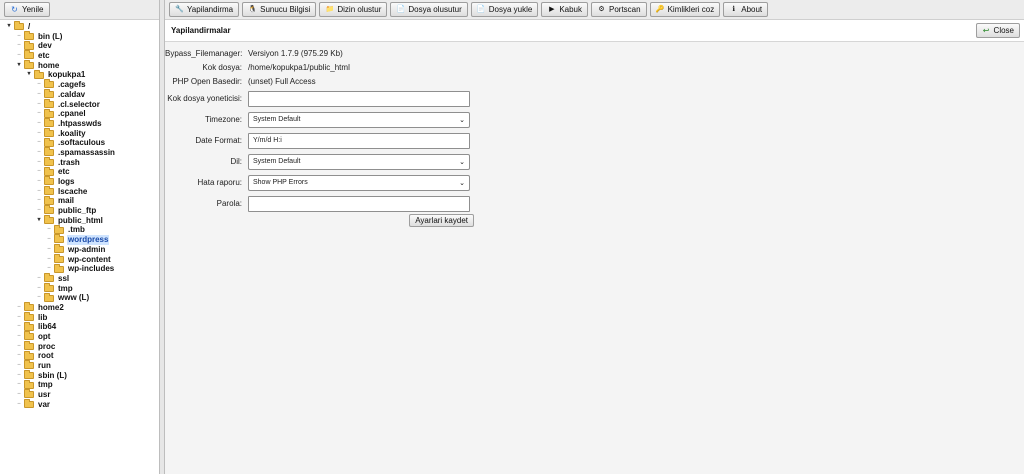 This screenshot has height=474, width=1024. I want to click on language-select: System Default ⌄, so click(359, 161).